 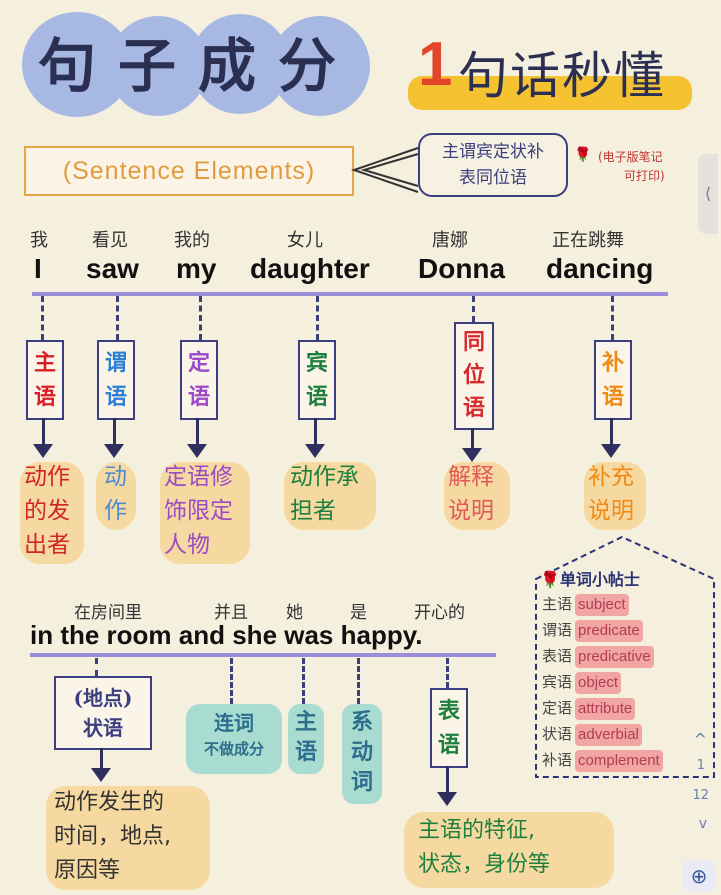 I want to click on subtitle-number: 1, so click(x=435, y=64).